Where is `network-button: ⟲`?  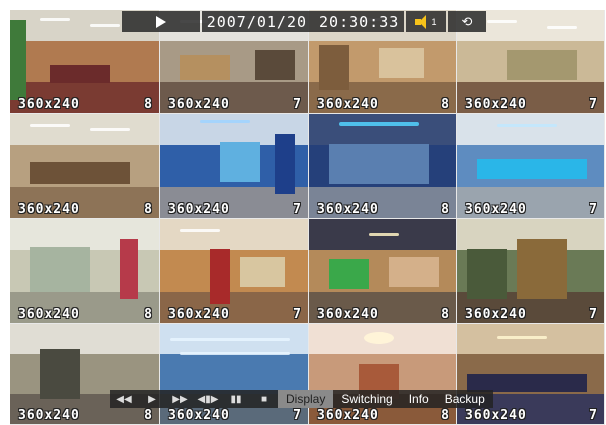 network-button: ⟲ is located at coordinates (467, 21).